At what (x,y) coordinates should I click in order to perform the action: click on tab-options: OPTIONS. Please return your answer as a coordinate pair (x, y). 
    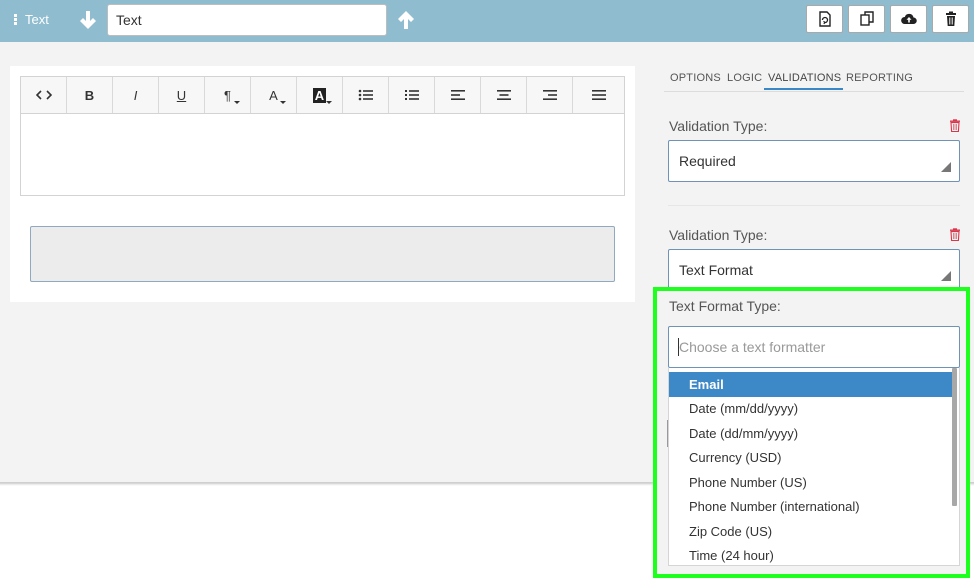
    Looking at the image, I should click on (695, 80).